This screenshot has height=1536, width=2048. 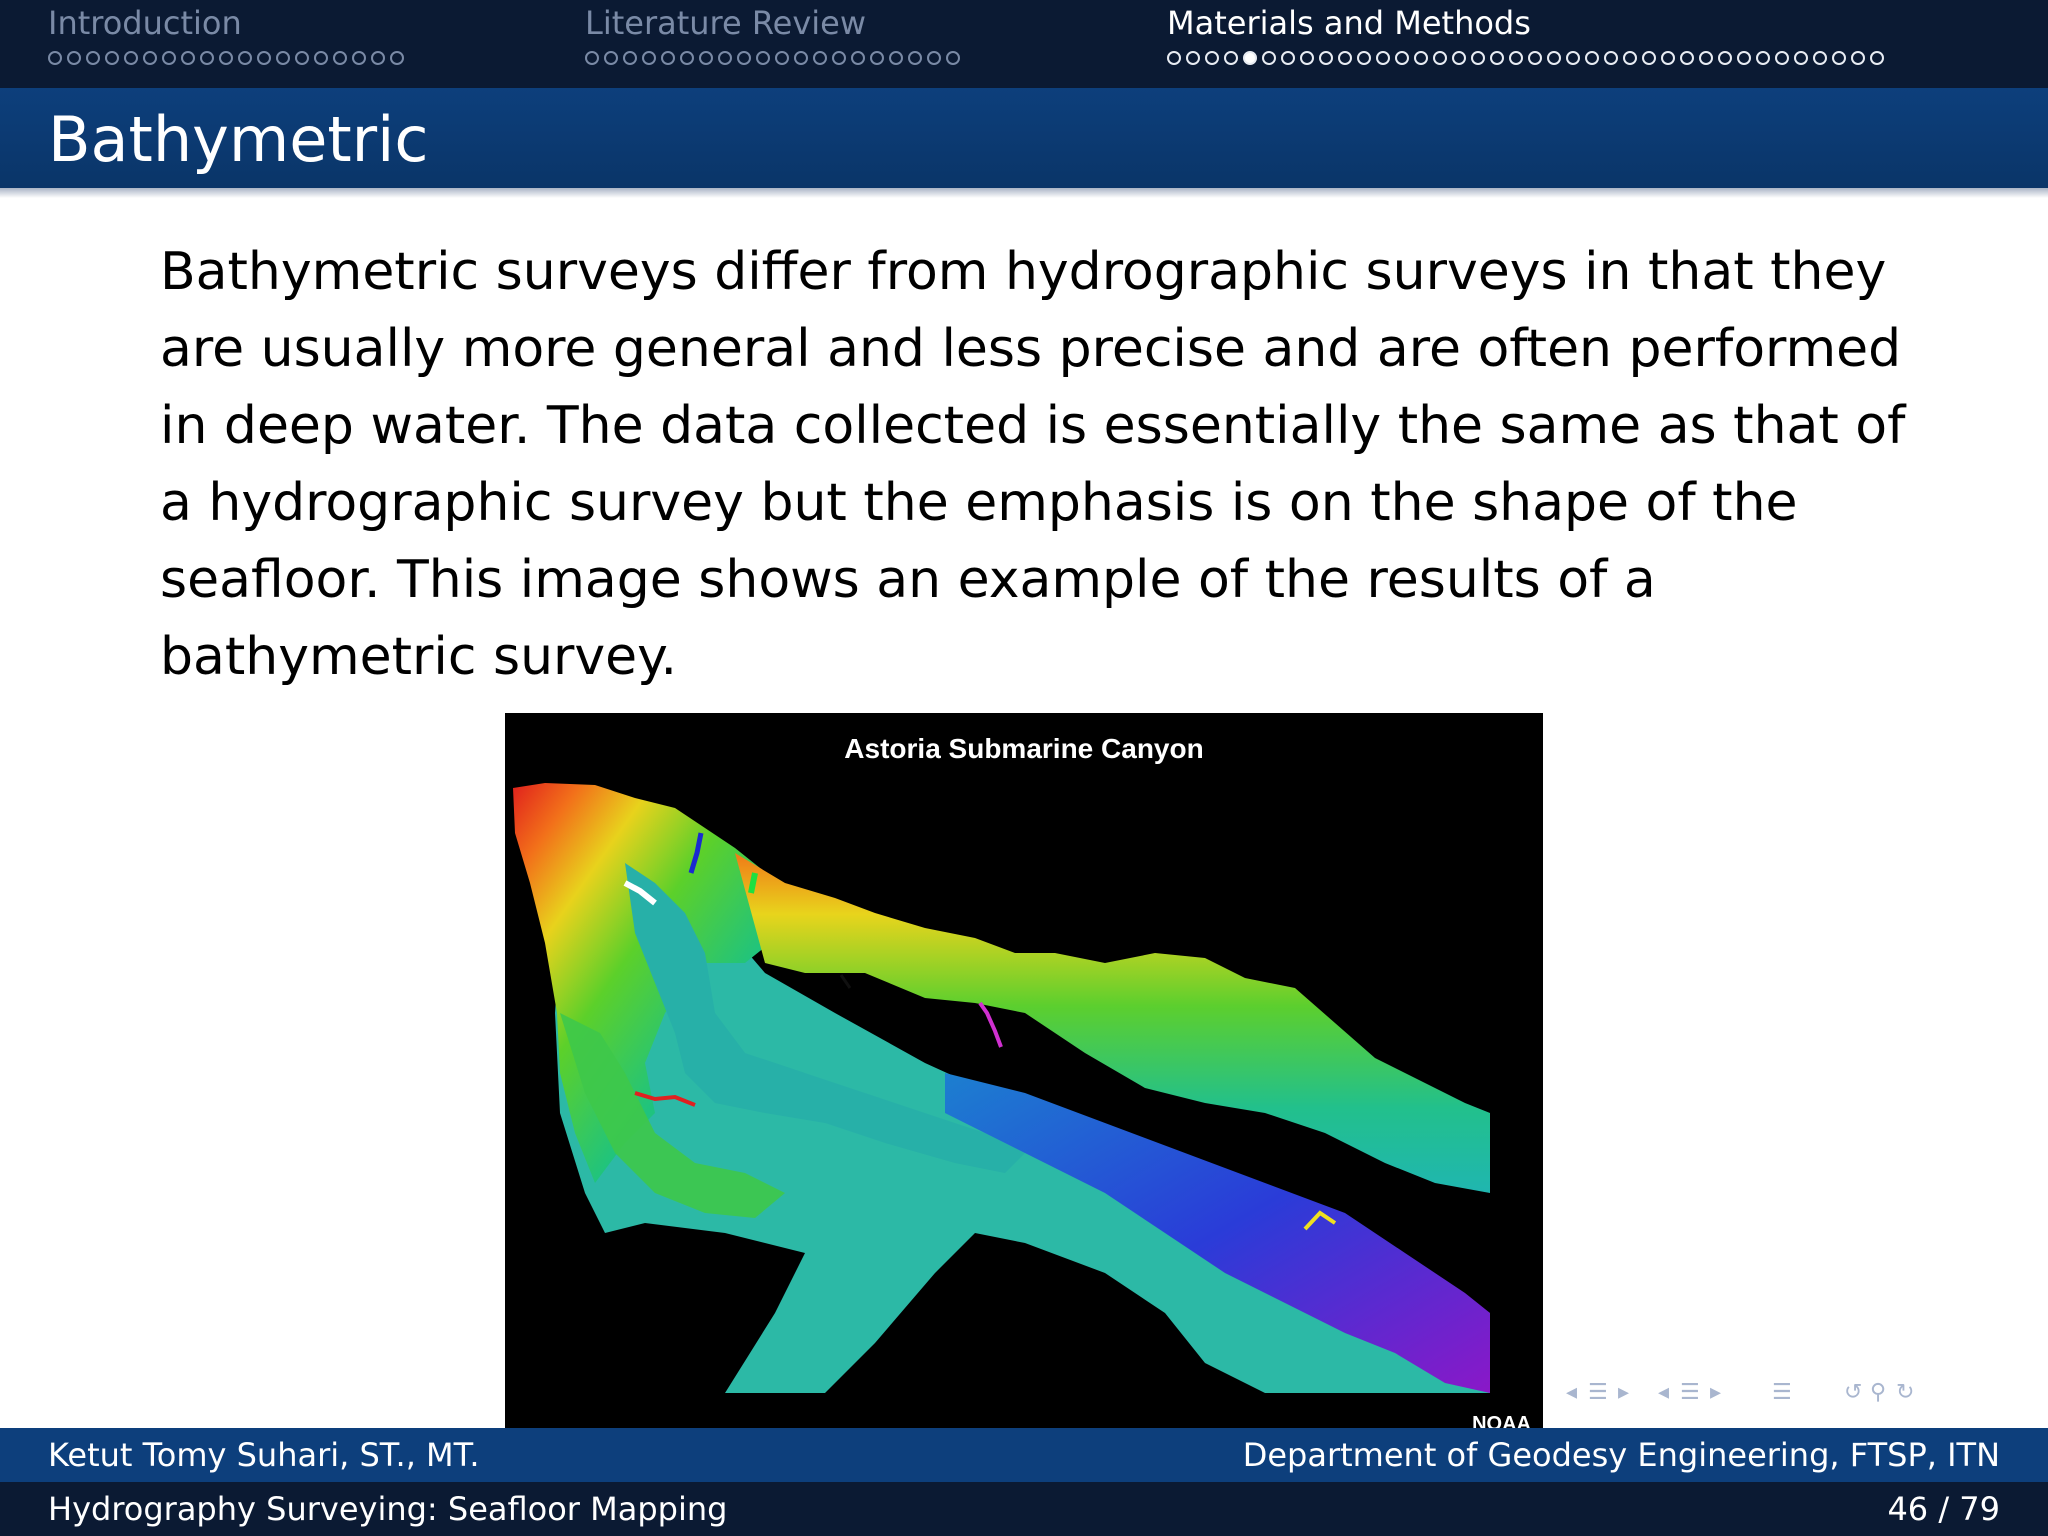 I want to click on nav-section-title: Literature Review, so click(x=725, y=23).